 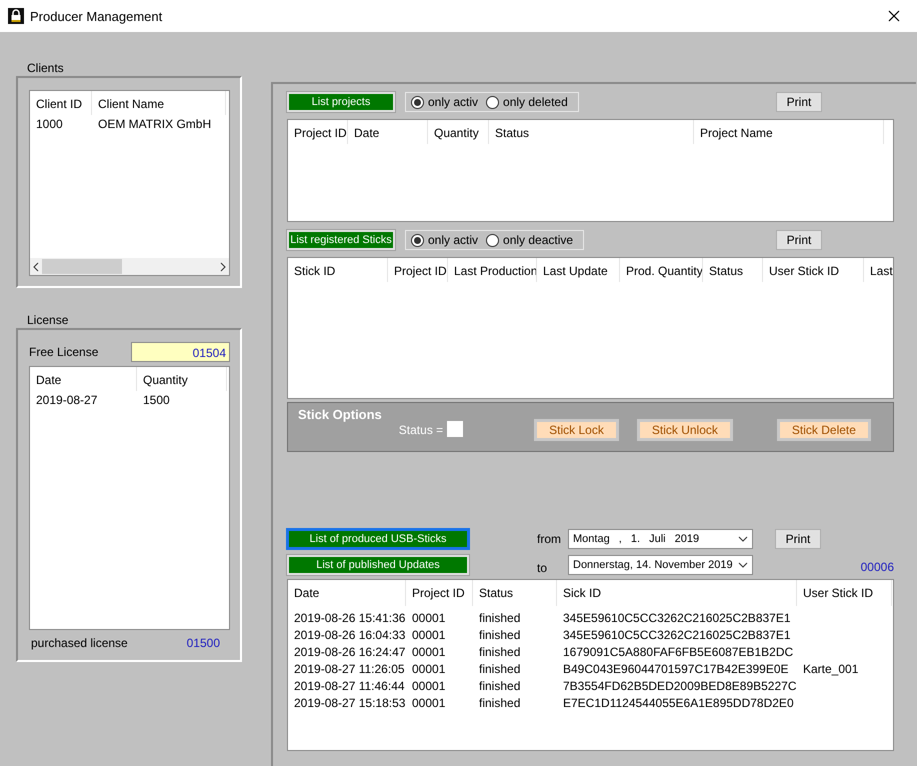 What do you see at coordinates (341, 102) in the screenshot?
I see `list-projects-button: List projects` at bounding box center [341, 102].